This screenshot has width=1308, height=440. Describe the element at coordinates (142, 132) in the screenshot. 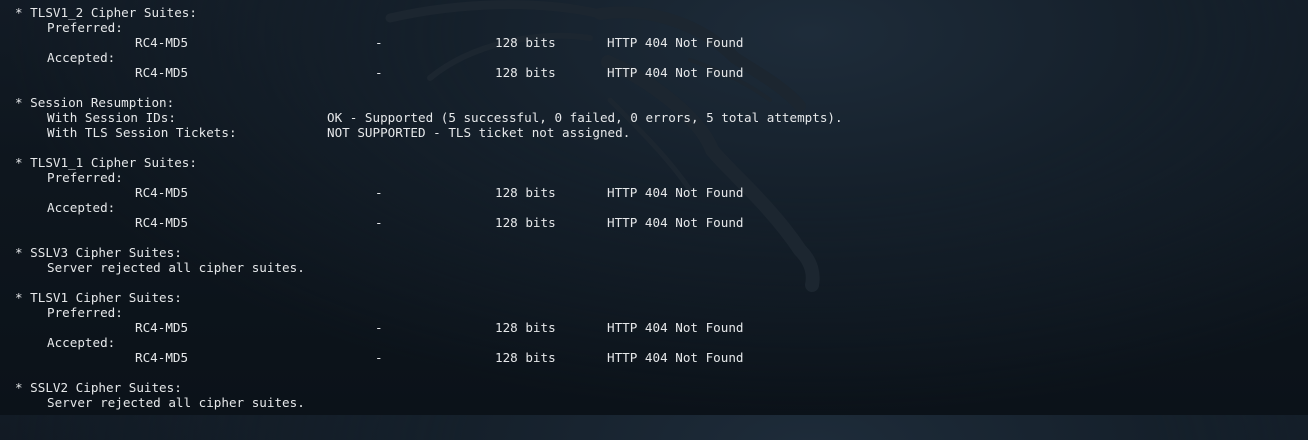

I see `session-tickets-label: With TLS Session Tickets:` at that location.